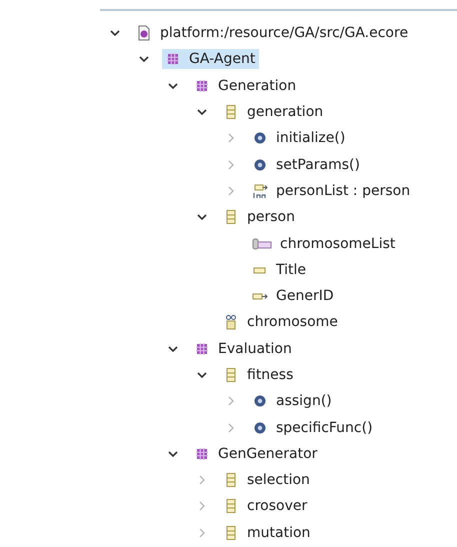 The height and width of the screenshot is (547, 457). Describe the element at coordinates (259, 217) in the screenshot. I see `tree-item: person` at that location.